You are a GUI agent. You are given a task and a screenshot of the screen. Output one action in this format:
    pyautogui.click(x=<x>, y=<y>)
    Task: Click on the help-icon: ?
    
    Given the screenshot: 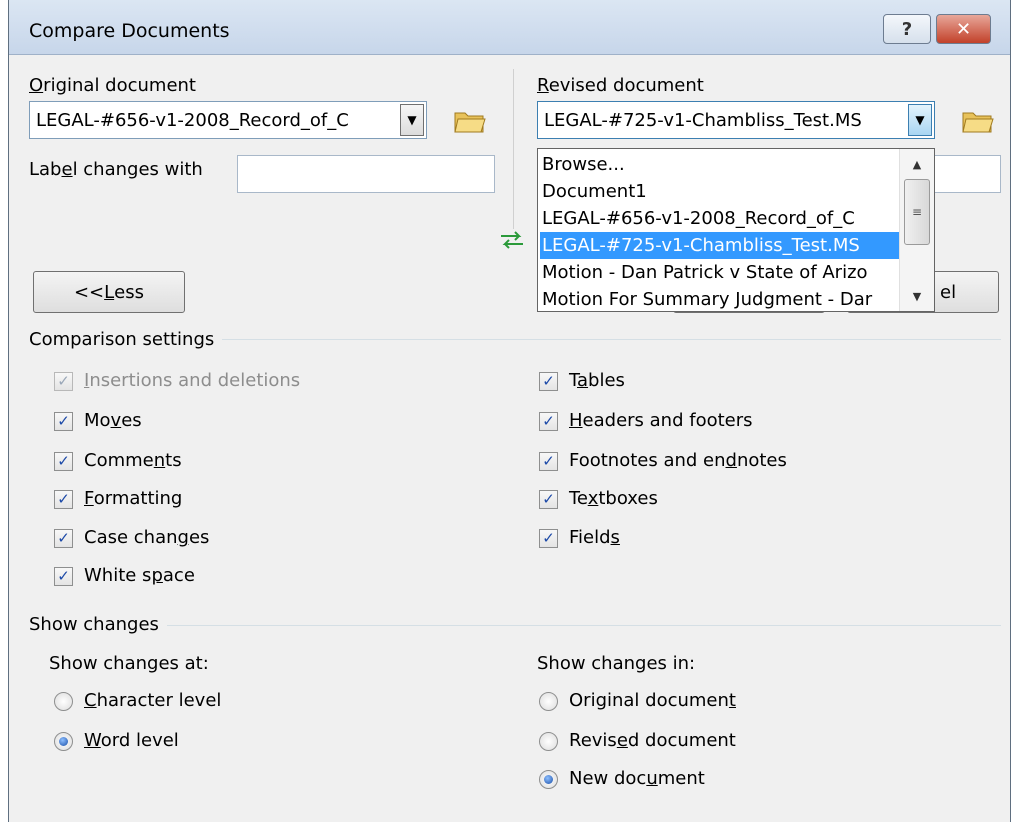 What is the action you would take?
    pyautogui.click(x=907, y=29)
    